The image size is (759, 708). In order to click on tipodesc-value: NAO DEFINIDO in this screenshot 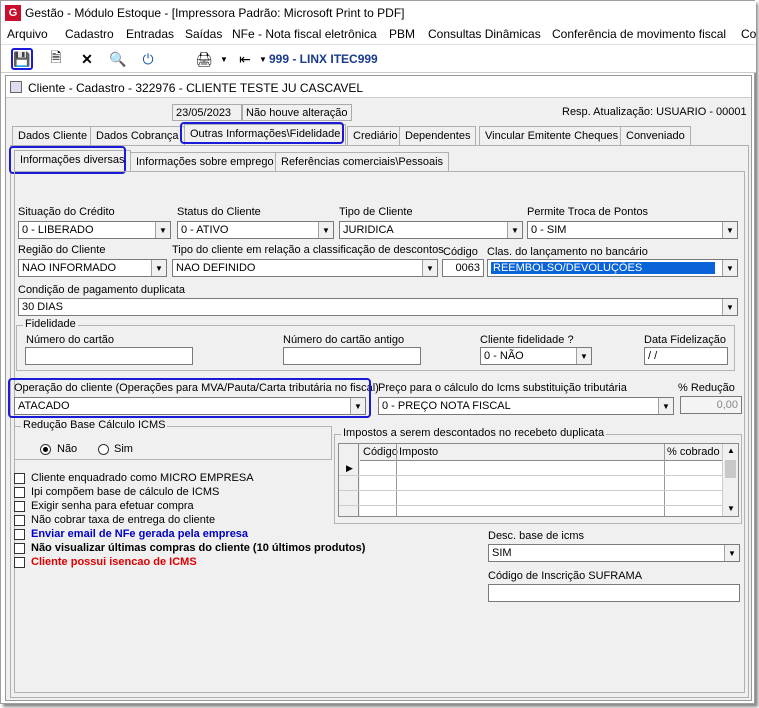, I will do `click(216, 268)`.